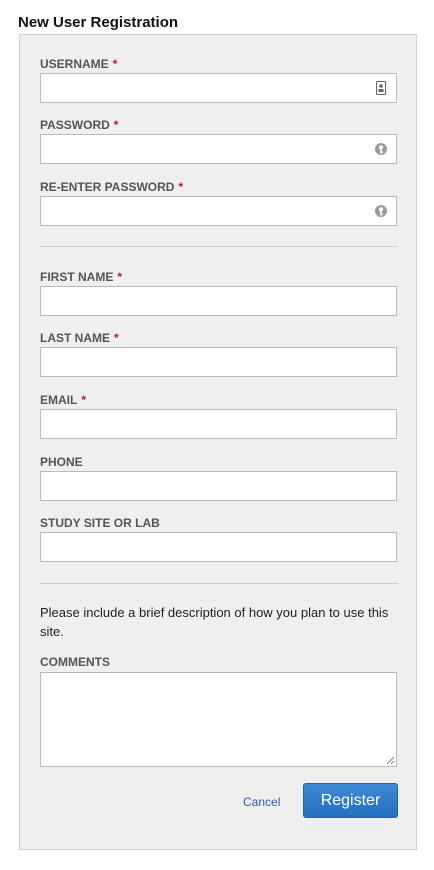  I want to click on first-name-label: FIRST NAME *, so click(81, 277).